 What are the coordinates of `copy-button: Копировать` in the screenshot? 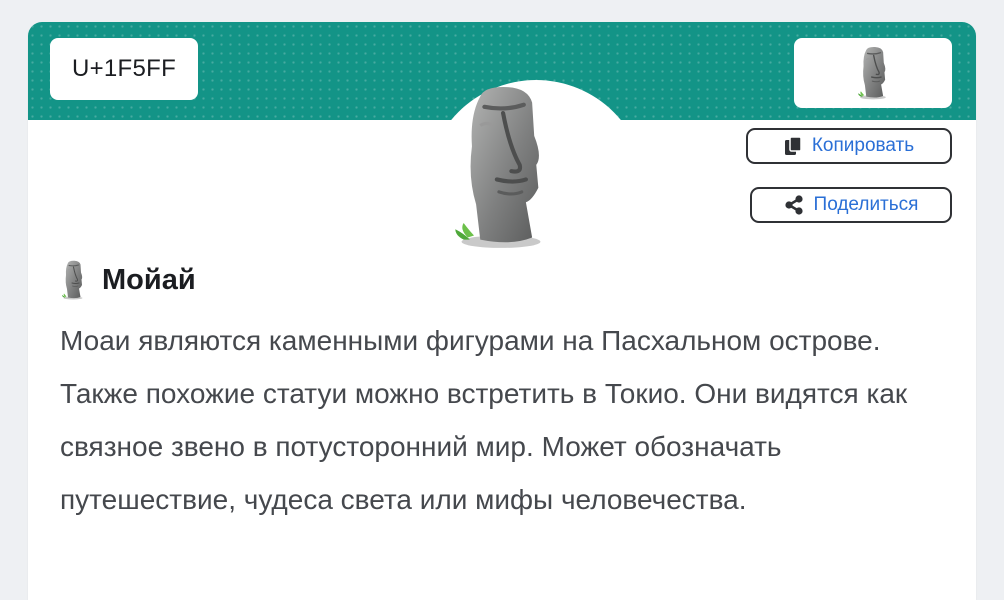 It's located at (849, 146).